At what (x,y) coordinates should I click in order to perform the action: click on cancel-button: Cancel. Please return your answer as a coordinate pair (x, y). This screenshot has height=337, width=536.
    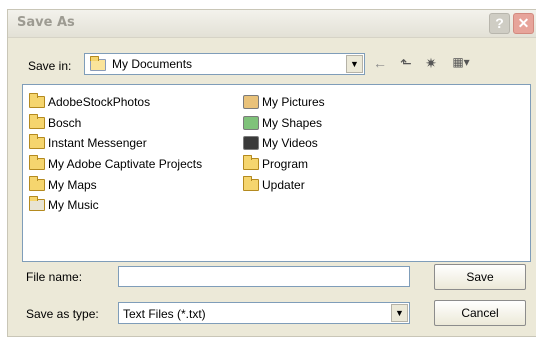
    Looking at the image, I should click on (480, 313).